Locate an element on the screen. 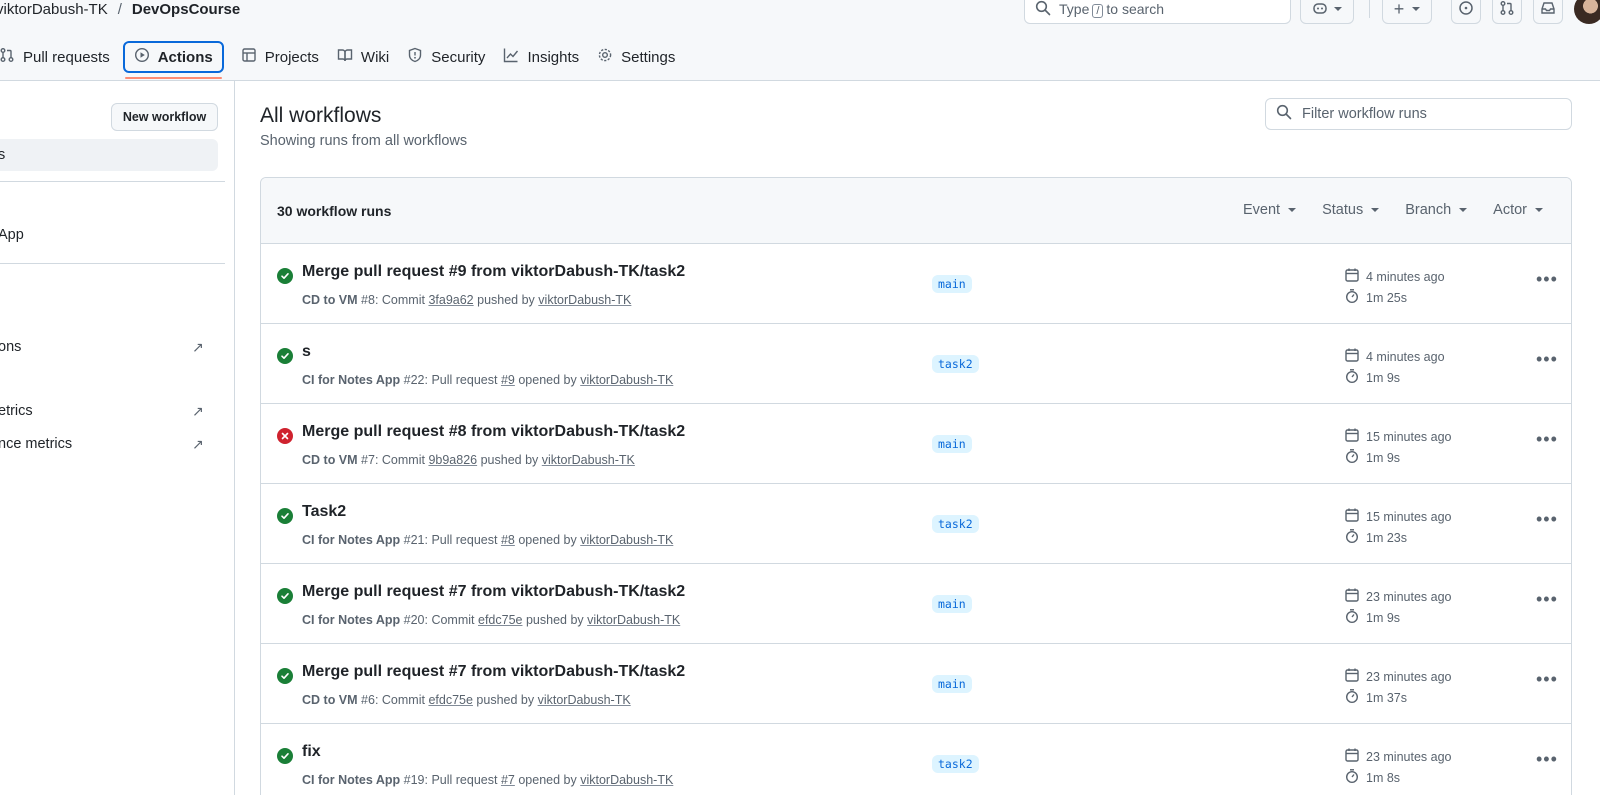 This screenshot has height=795, width=1600. sidebar-item-performance-metrics-link: nce metrics is located at coordinates (36, 444).